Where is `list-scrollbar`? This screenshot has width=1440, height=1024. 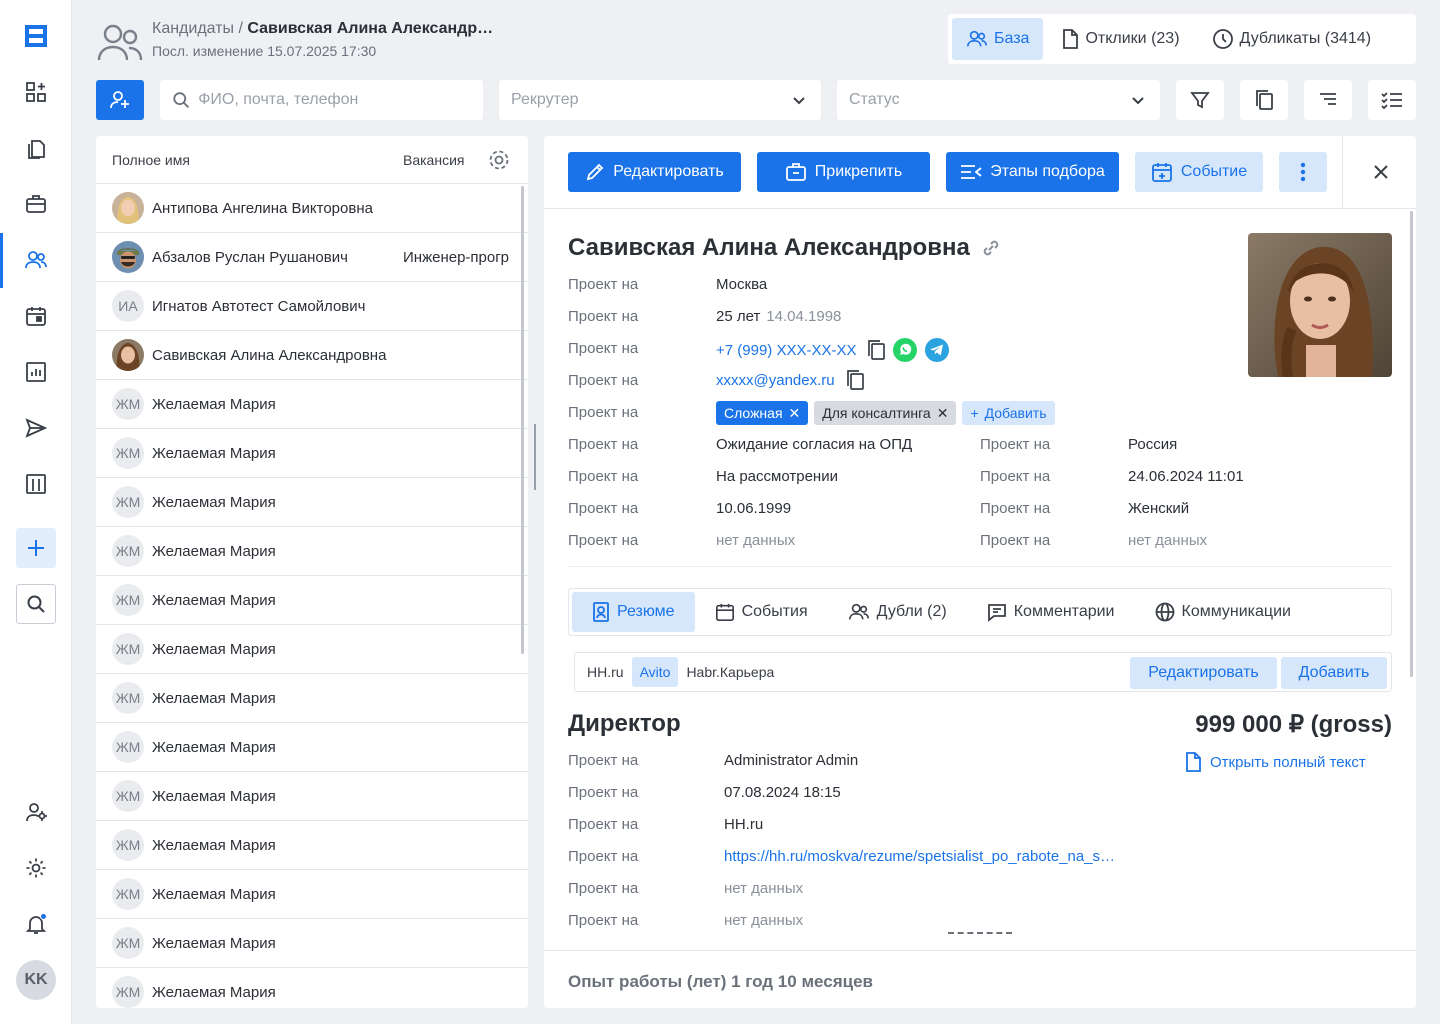 list-scrollbar is located at coordinates (522, 420).